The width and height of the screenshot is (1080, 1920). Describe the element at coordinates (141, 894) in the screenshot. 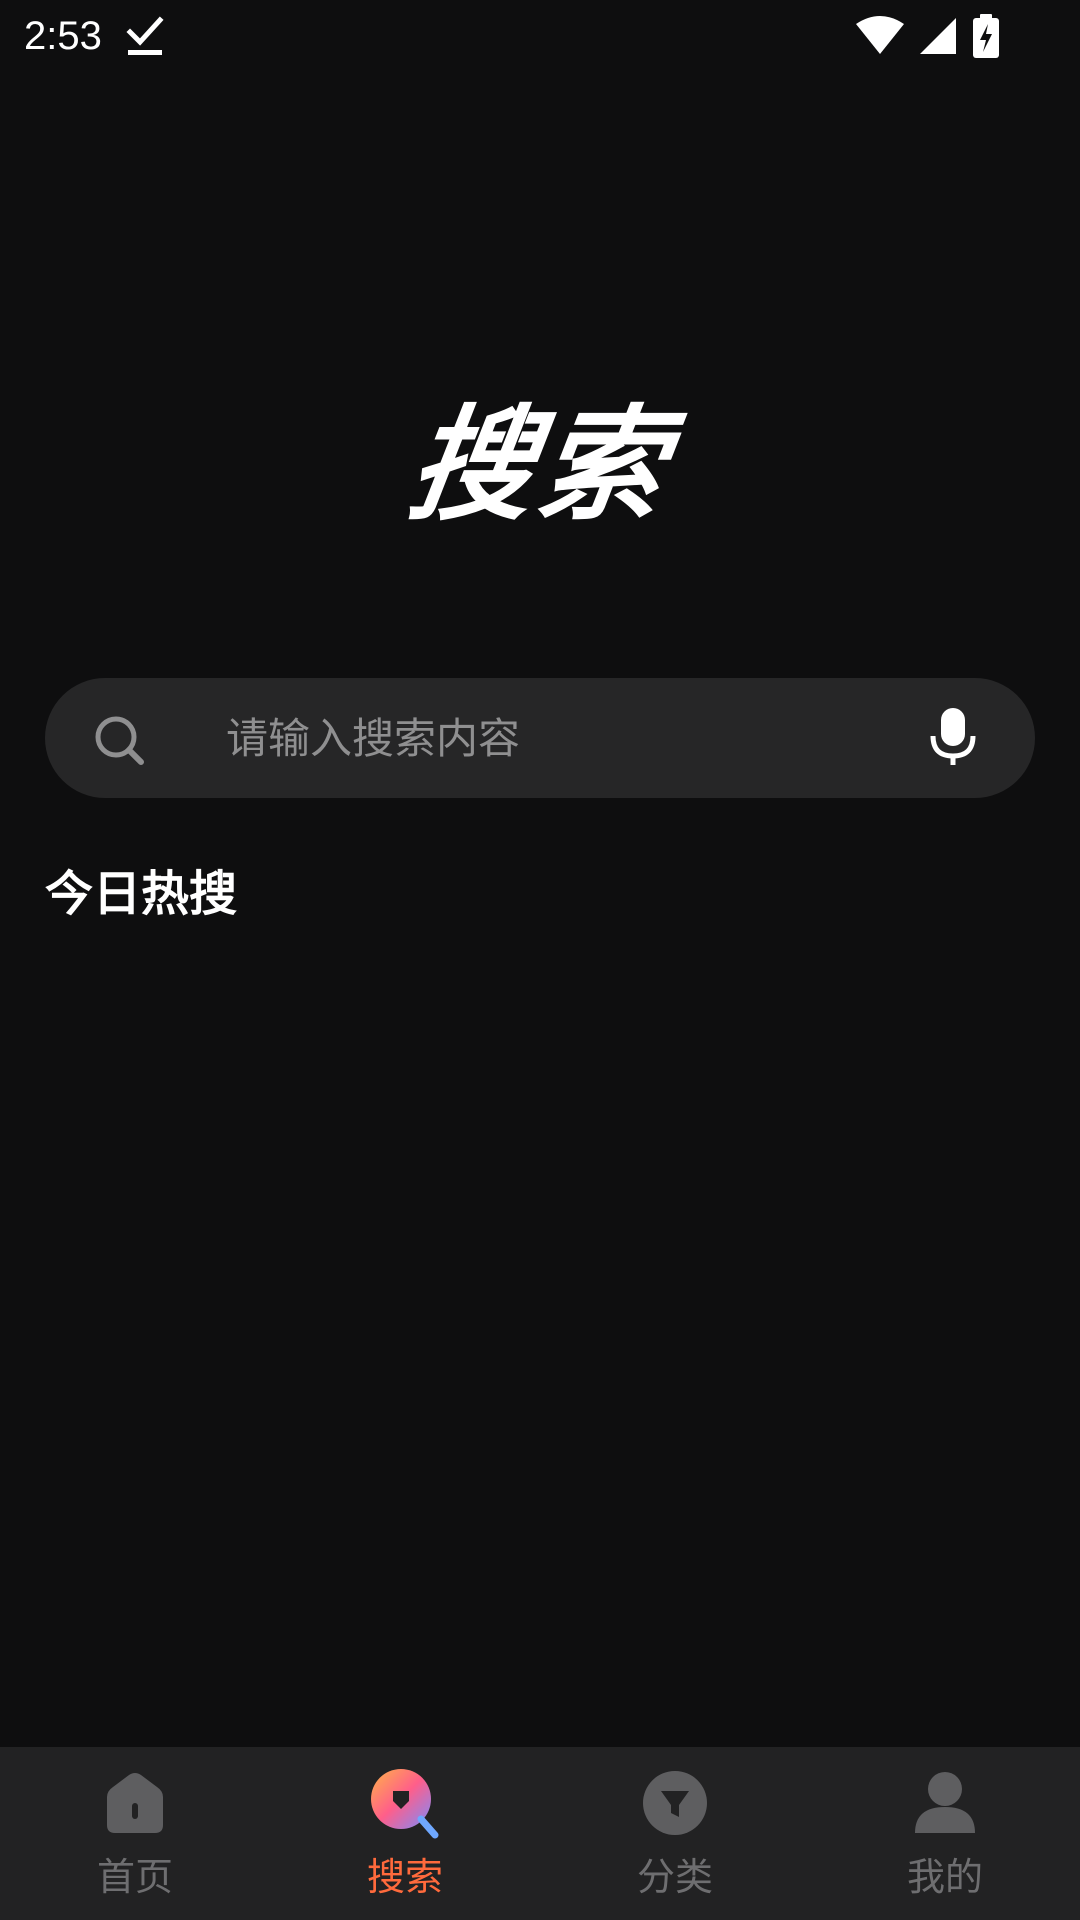

I see `hot-search-title: 今日热搜` at that location.